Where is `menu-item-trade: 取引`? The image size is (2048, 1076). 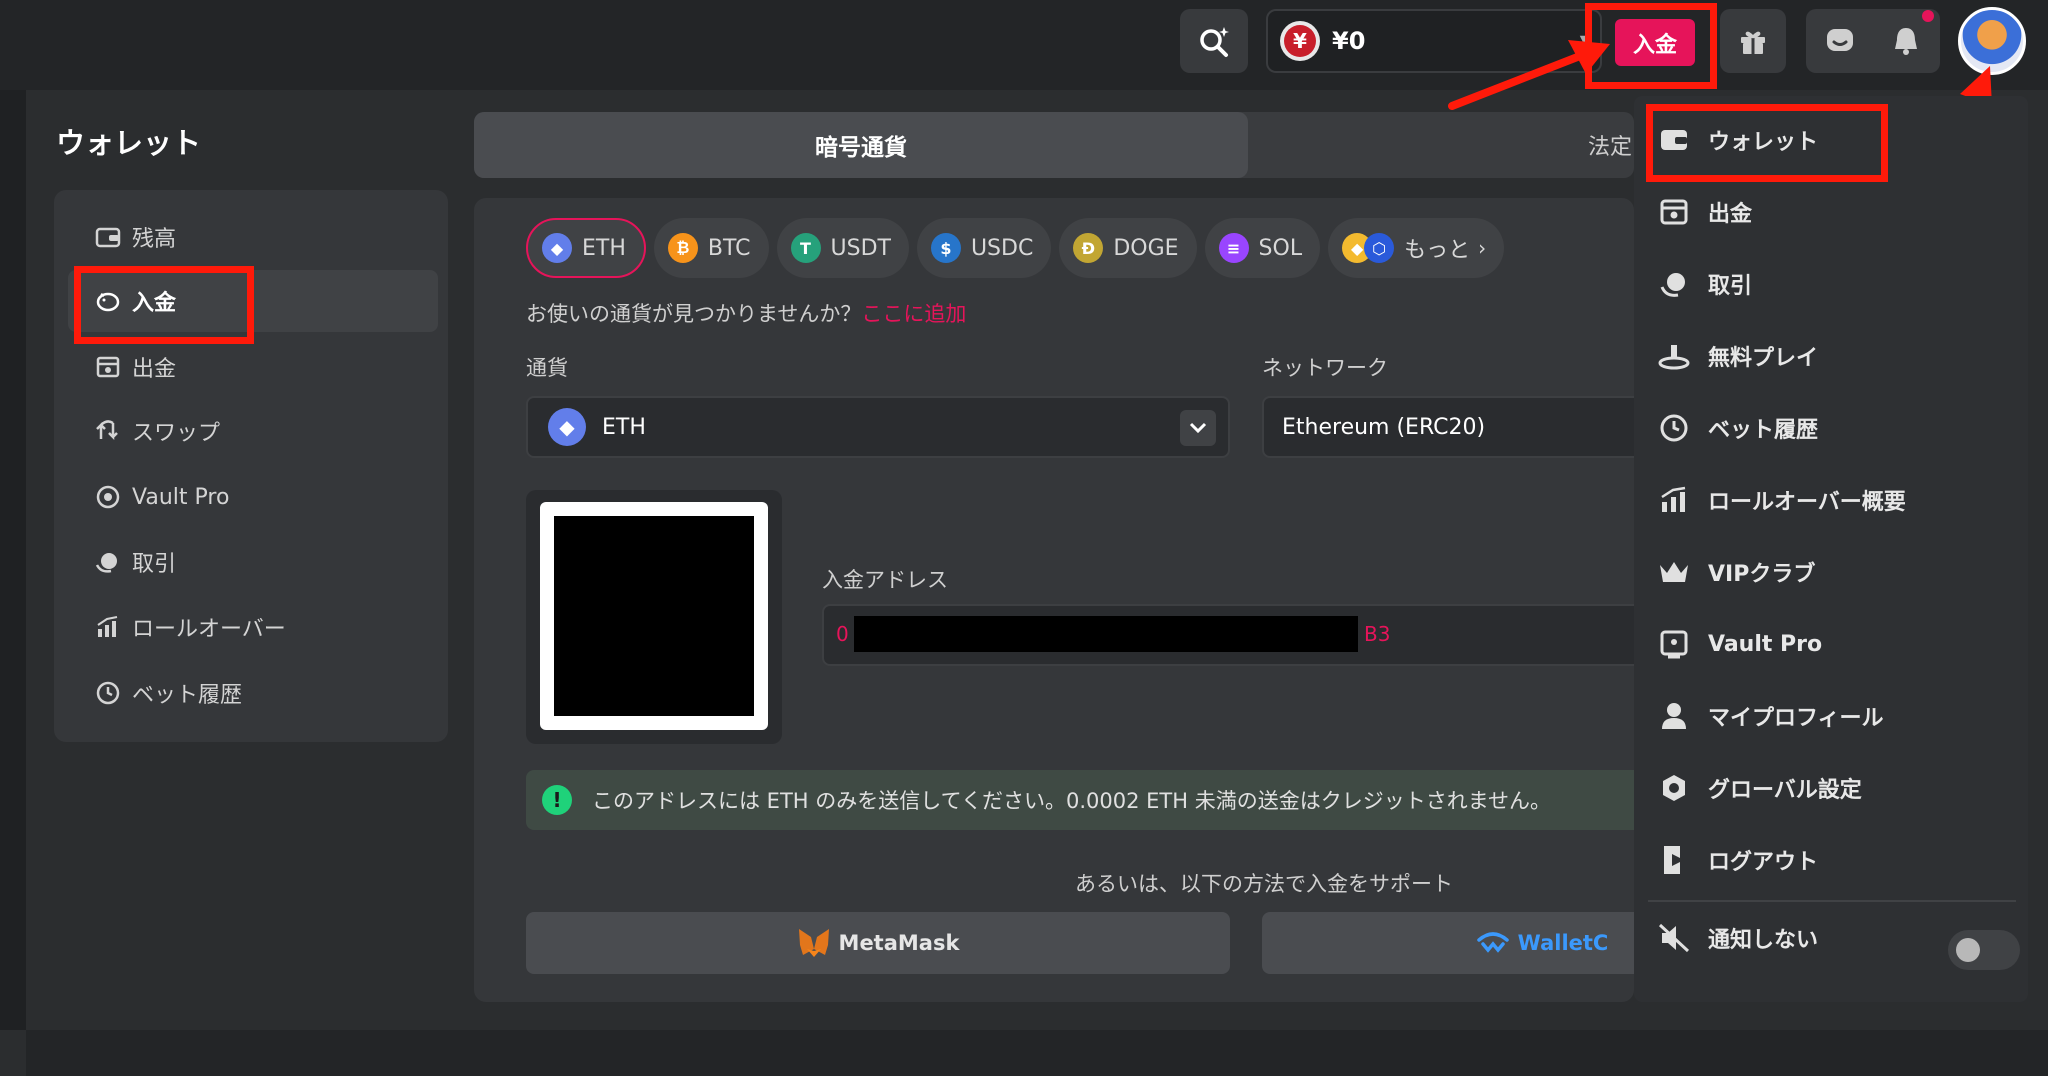
menu-item-trade: 取引 is located at coordinates (1838, 284).